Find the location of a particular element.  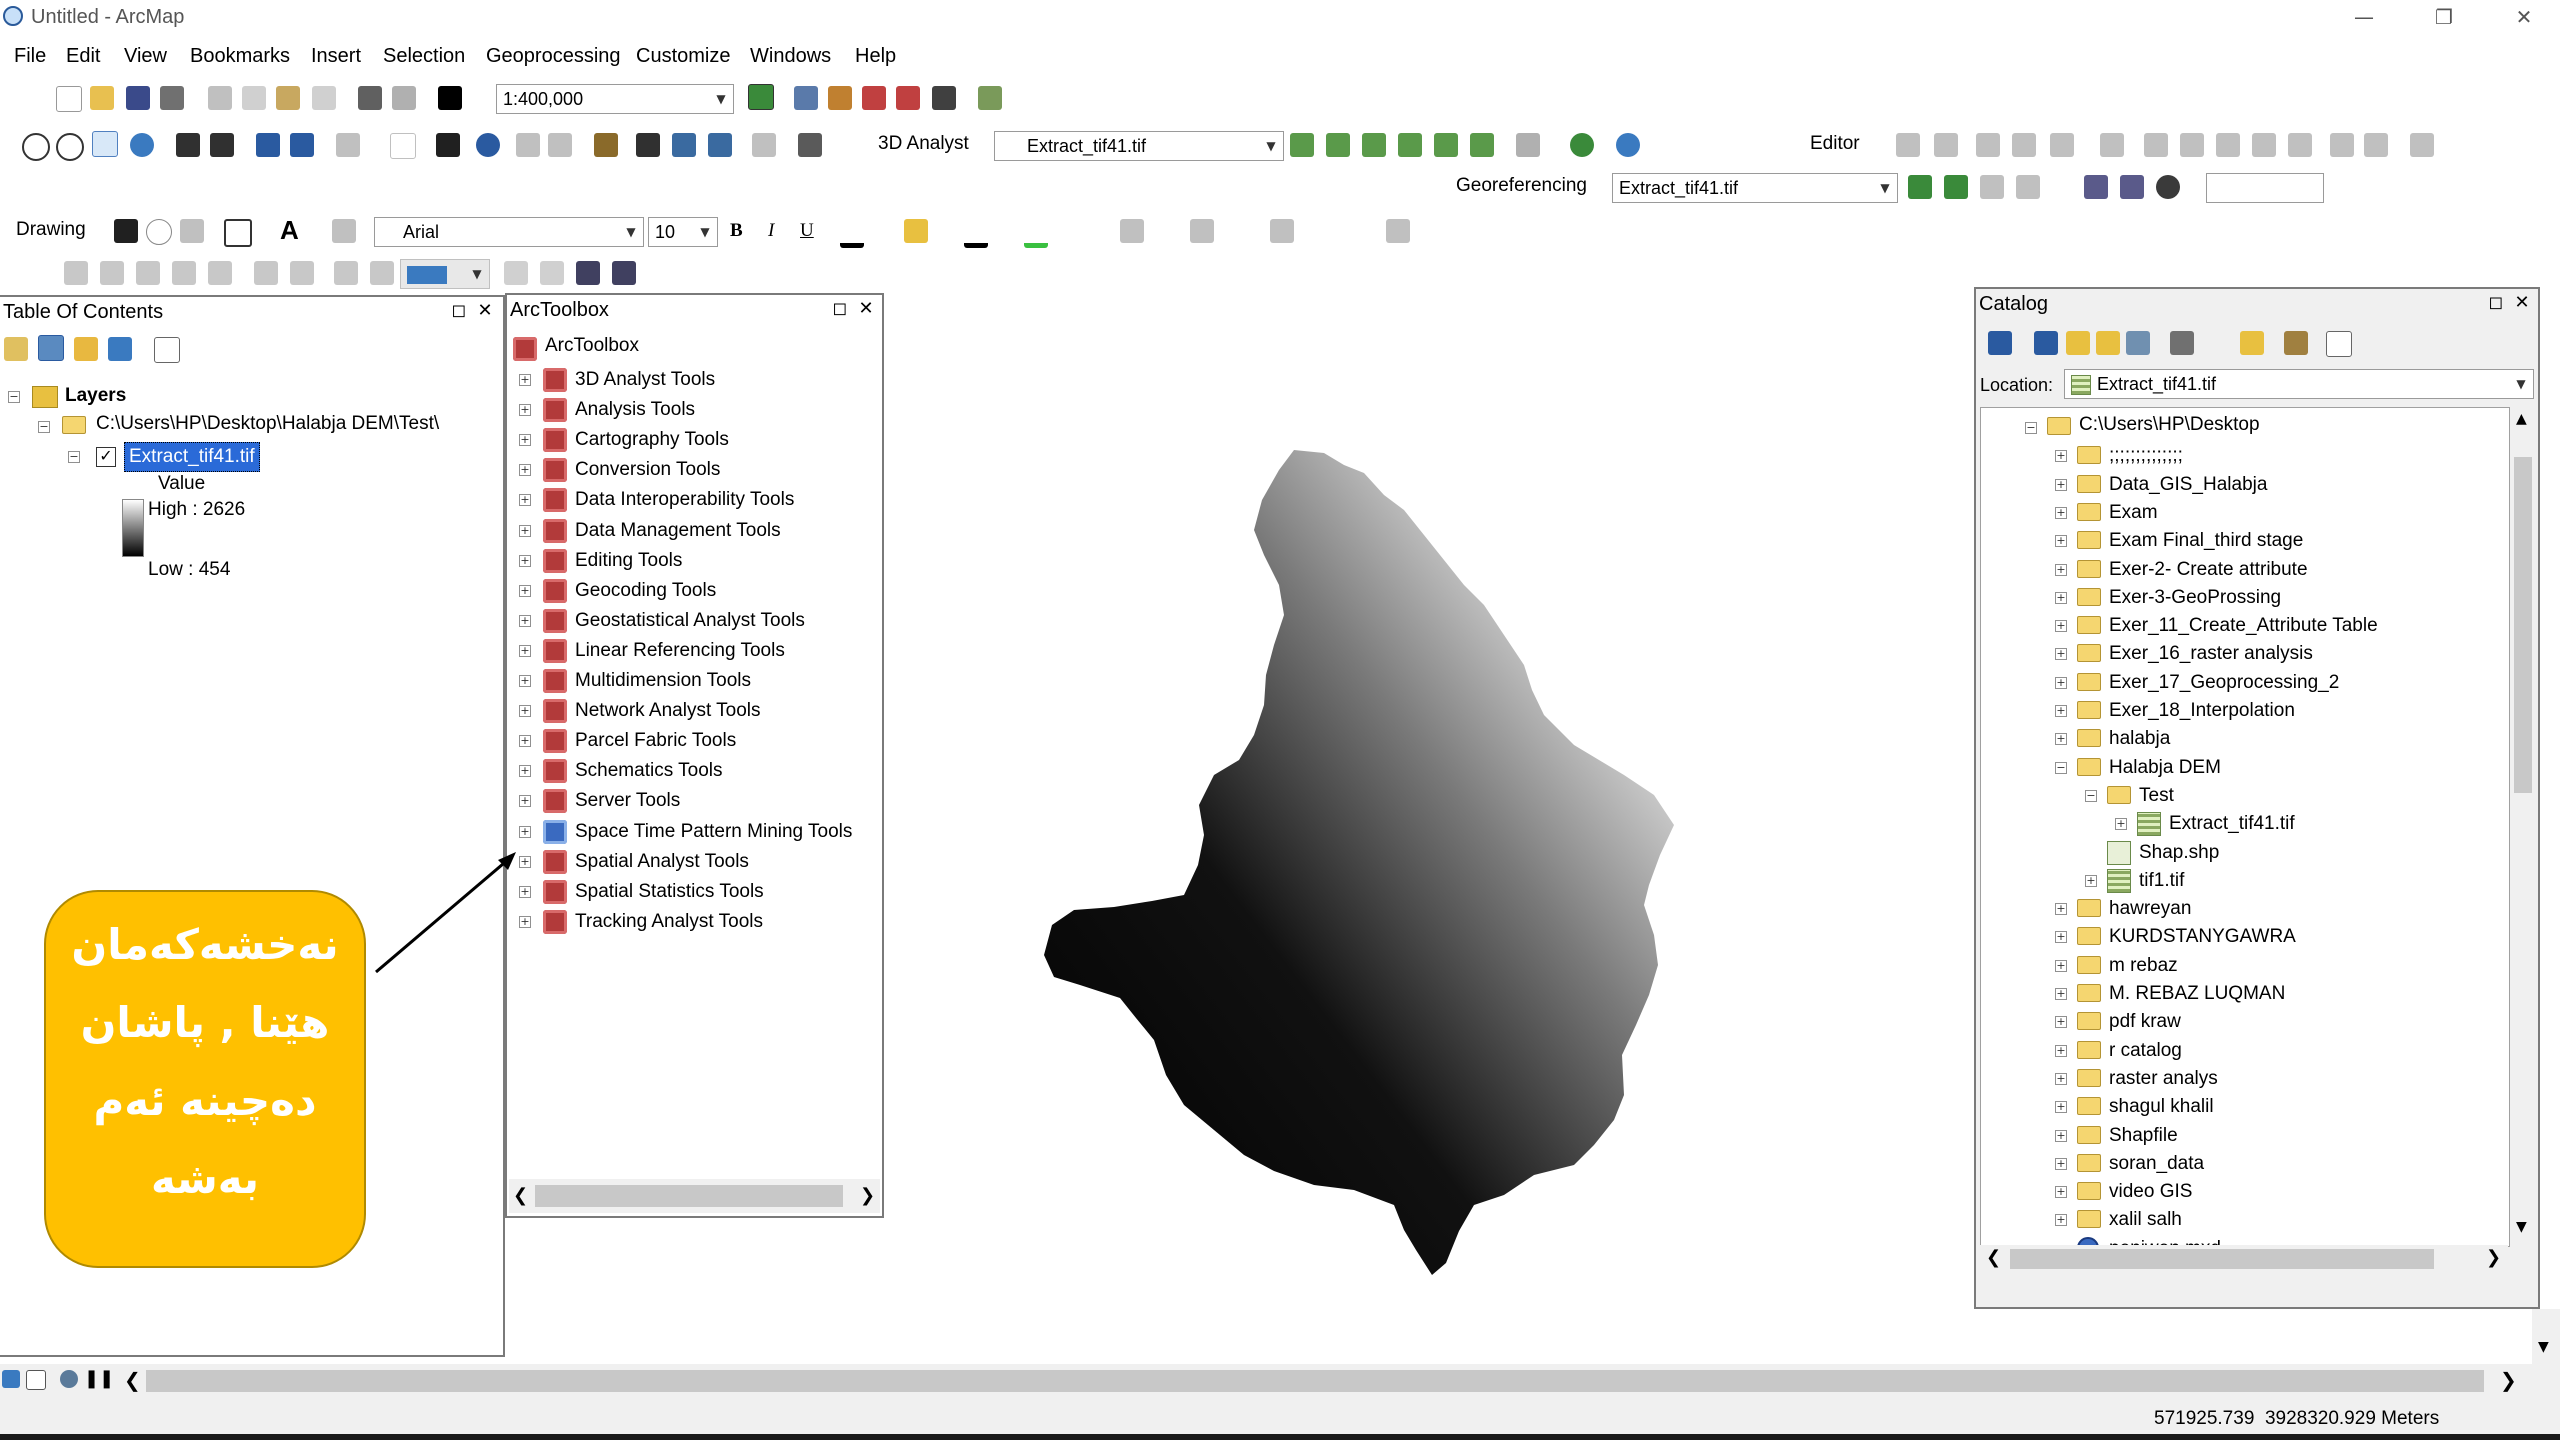

toolbox-item: Parcel Fabric Tools is located at coordinates (655, 741).